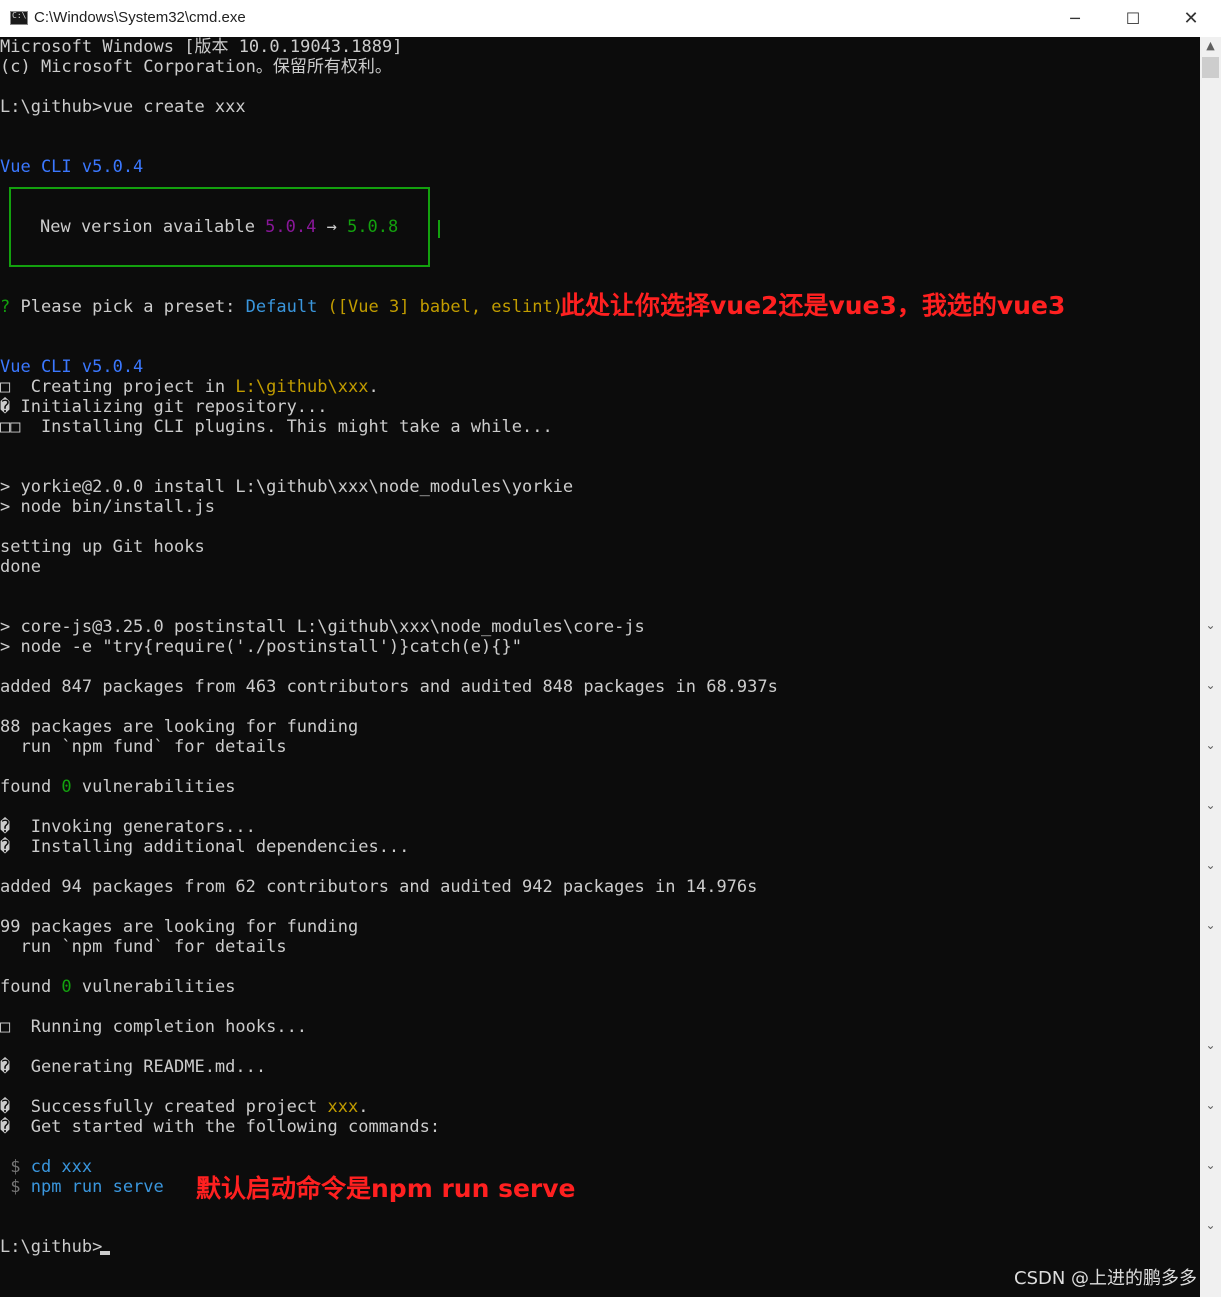 Image resolution: width=1221 pixels, height=1297 pixels. I want to click on banner-copyright-line: (c) Microsoft Corporation。保留所有权利。, so click(196, 67).